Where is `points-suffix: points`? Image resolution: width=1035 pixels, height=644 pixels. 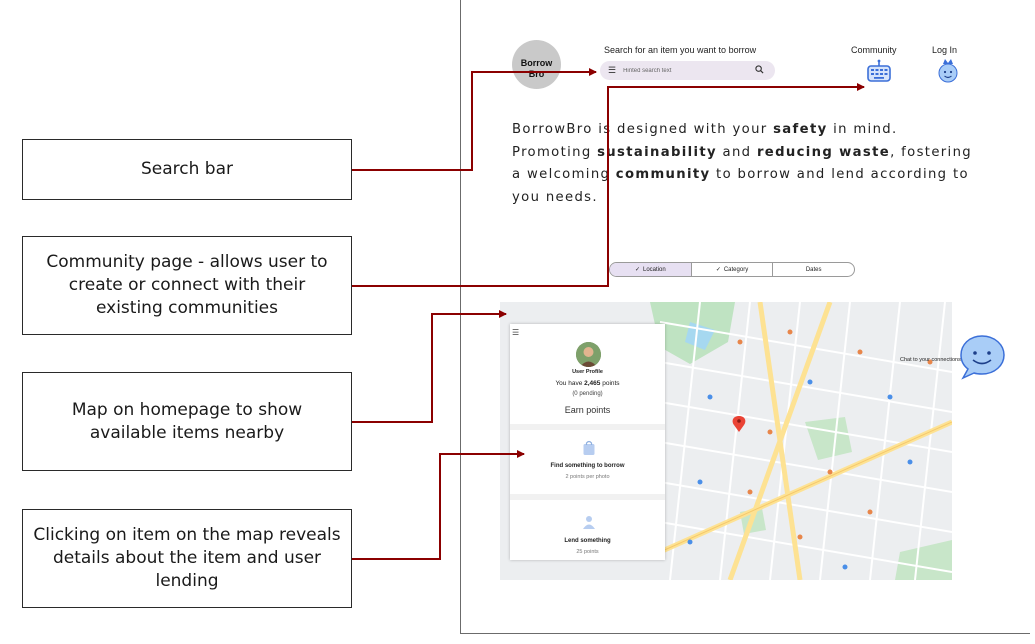
points-suffix: points is located at coordinates (610, 383).